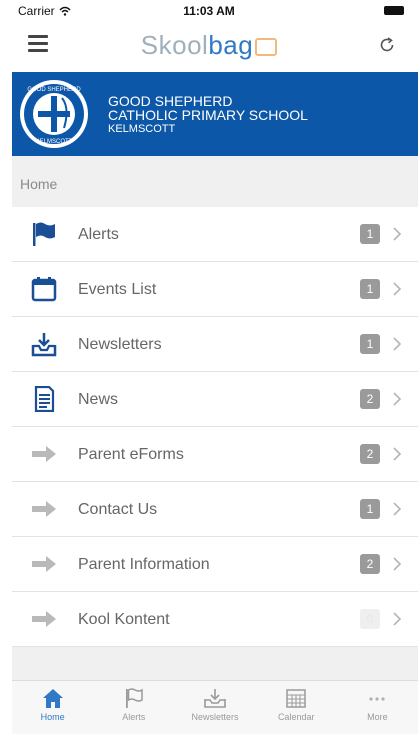 This screenshot has width=418, height=734. I want to click on bag-icon, so click(266, 47).